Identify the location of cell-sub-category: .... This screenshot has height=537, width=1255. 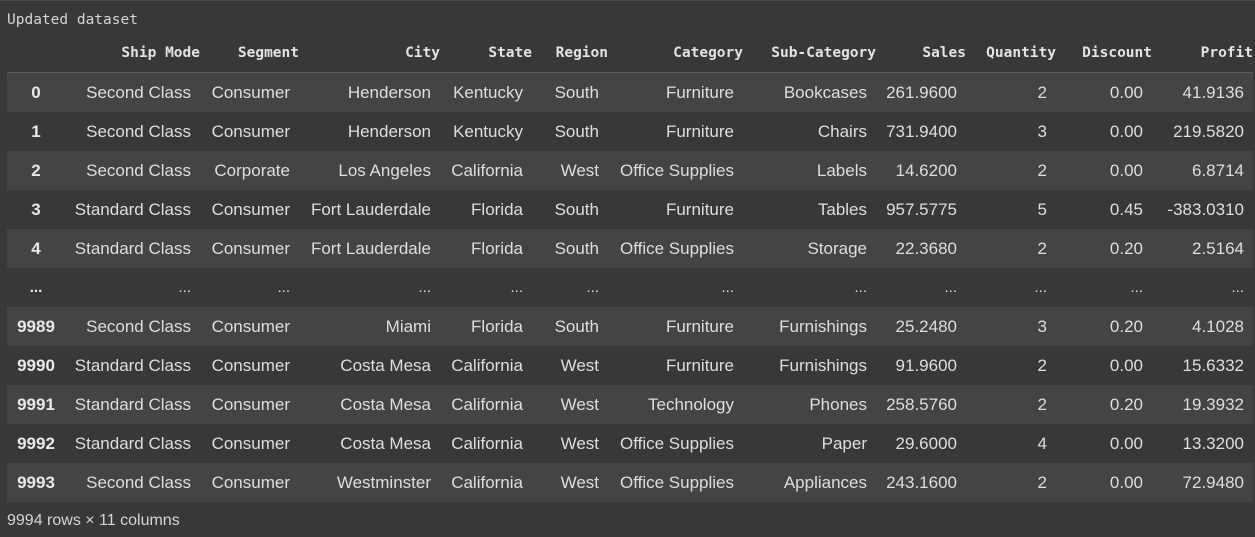
(860, 287).